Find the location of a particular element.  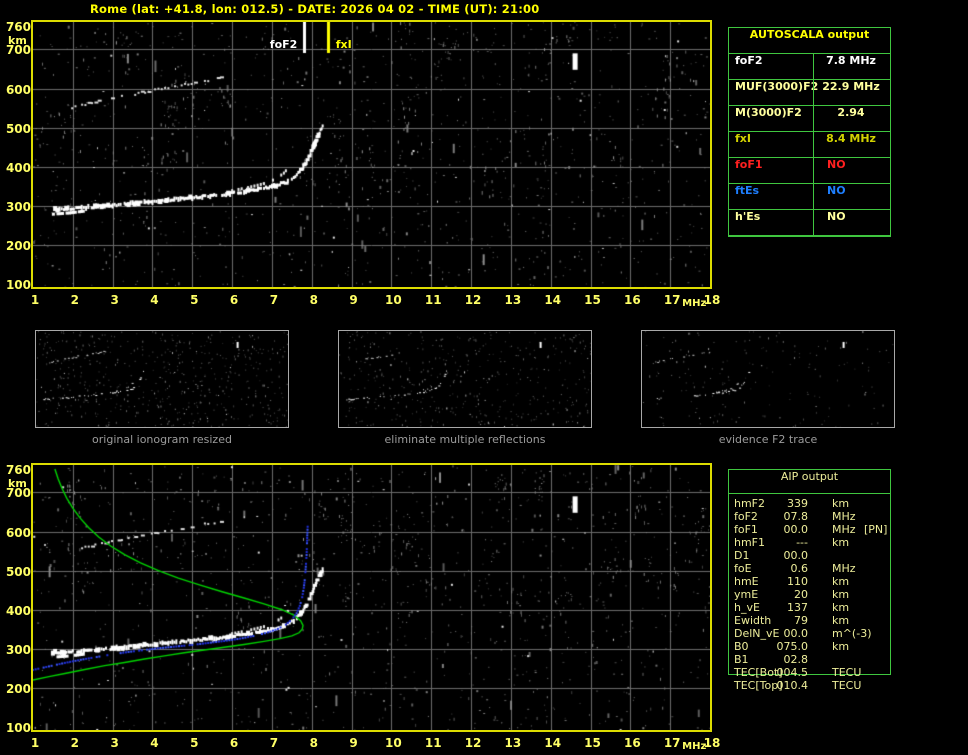

table-row: M(3000)F2 2.94 is located at coordinates (809, 119).